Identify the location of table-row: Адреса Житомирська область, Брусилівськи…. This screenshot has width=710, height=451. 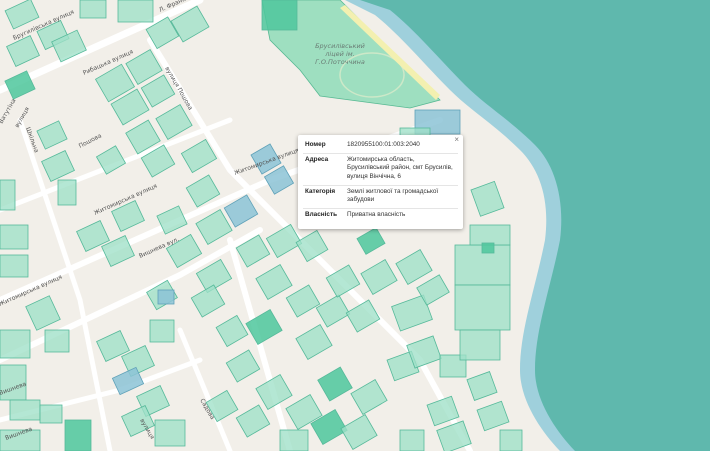
(380, 169).